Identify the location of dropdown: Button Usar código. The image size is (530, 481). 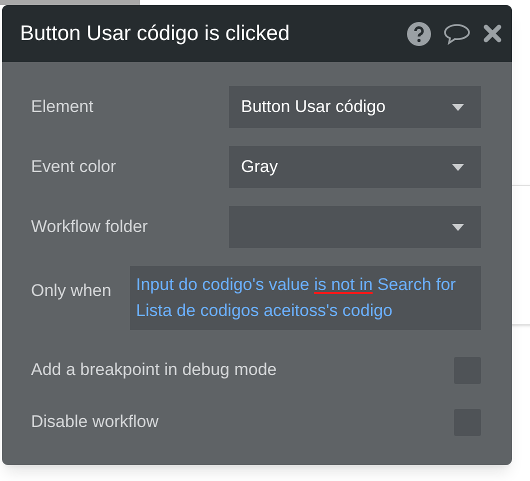
(355, 107).